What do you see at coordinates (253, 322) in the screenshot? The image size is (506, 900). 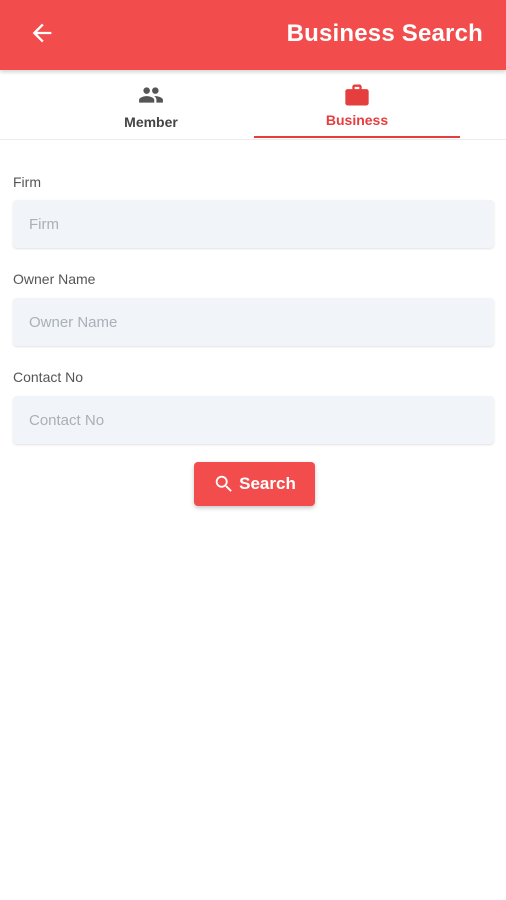 I see `owner-name-input` at bounding box center [253, 322].